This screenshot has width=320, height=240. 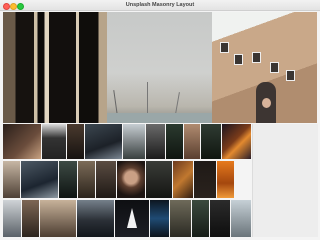 I want to click on thumb-city, so click(x=12, y=218).